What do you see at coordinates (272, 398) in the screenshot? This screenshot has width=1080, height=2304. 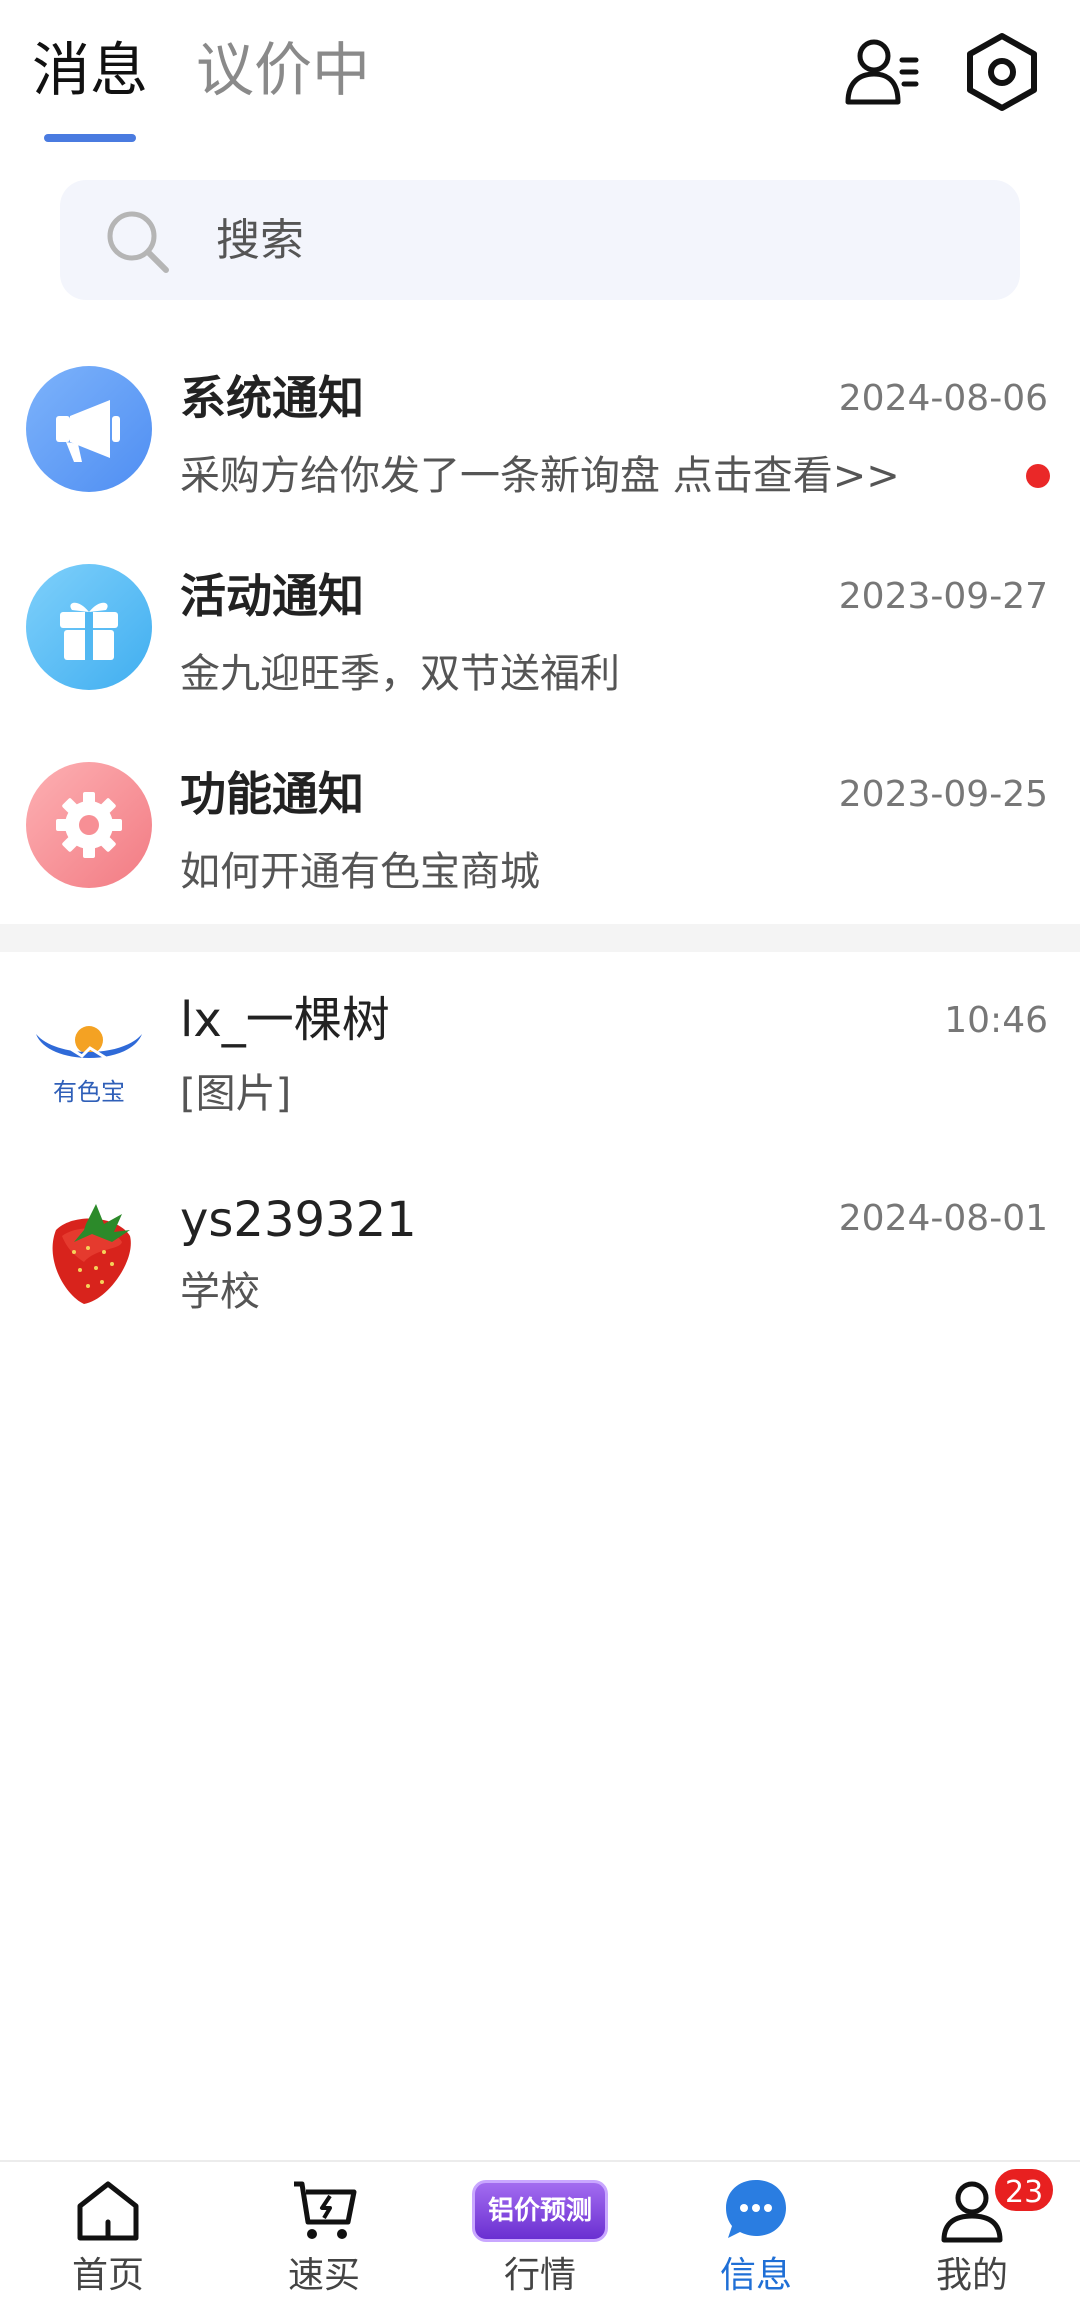 I see `notification-title: 系统通知` at bounding box center [272, 398].